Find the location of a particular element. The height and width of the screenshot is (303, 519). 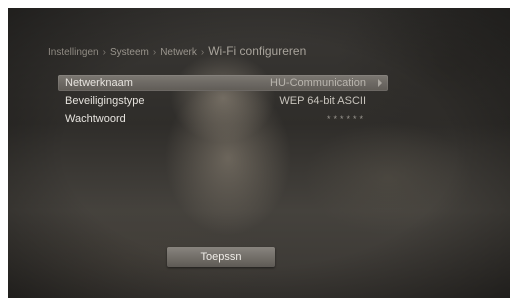

password-value: ****** is located at coordinates (346, 119).